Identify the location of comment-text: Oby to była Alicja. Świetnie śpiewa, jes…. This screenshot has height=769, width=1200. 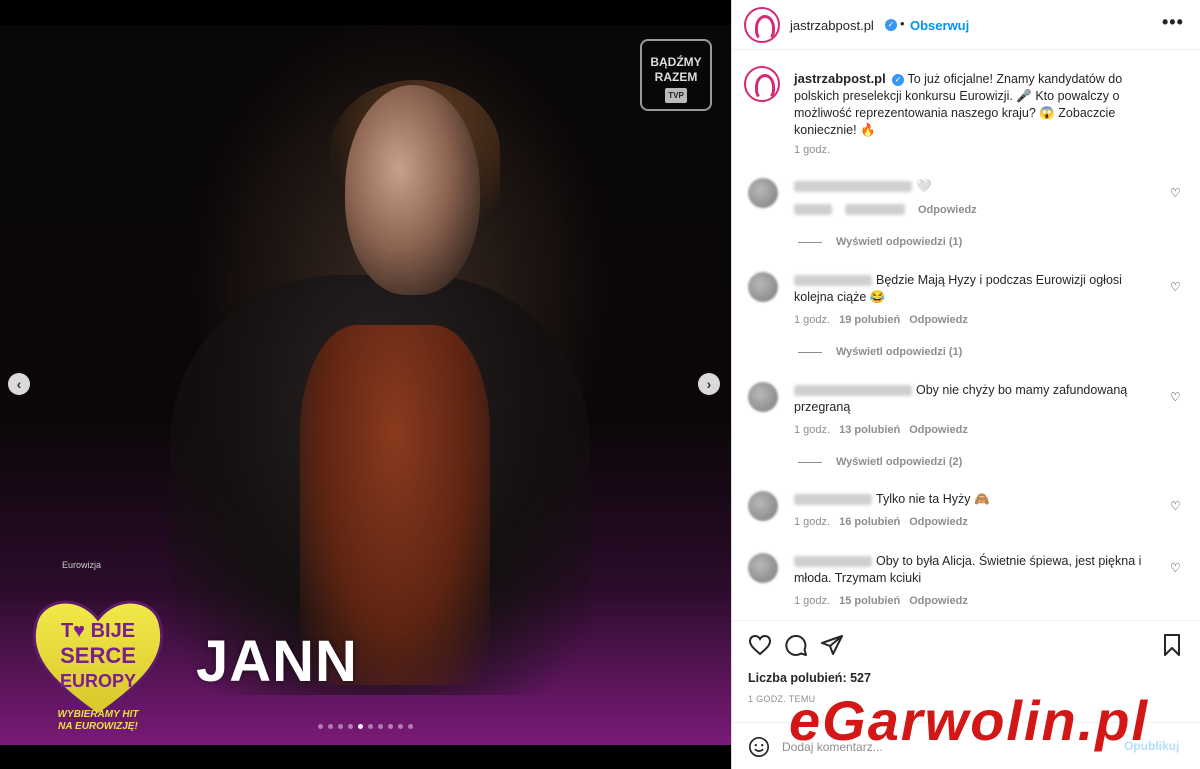
(974, 570).